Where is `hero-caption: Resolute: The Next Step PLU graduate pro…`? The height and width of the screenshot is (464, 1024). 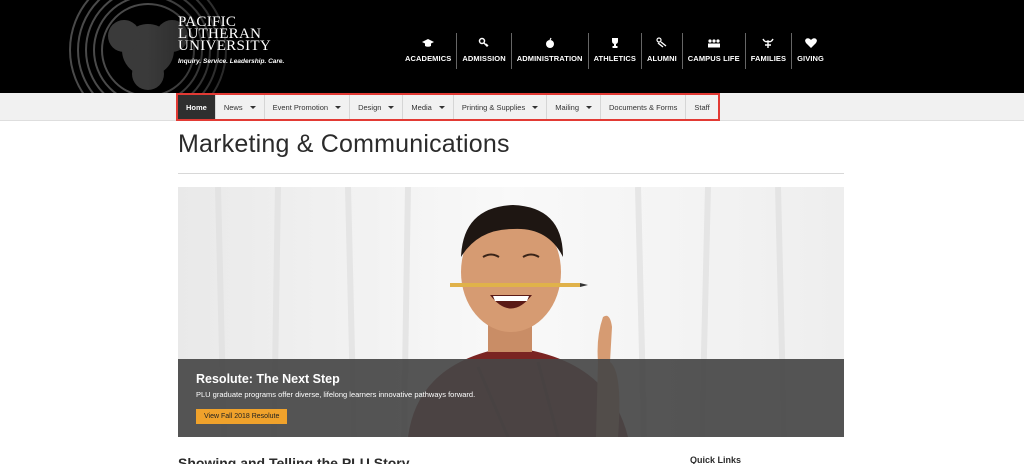 hero-caption: Resolute: The Next Step PLU graduate pro… is located at coordinates (511, 398).